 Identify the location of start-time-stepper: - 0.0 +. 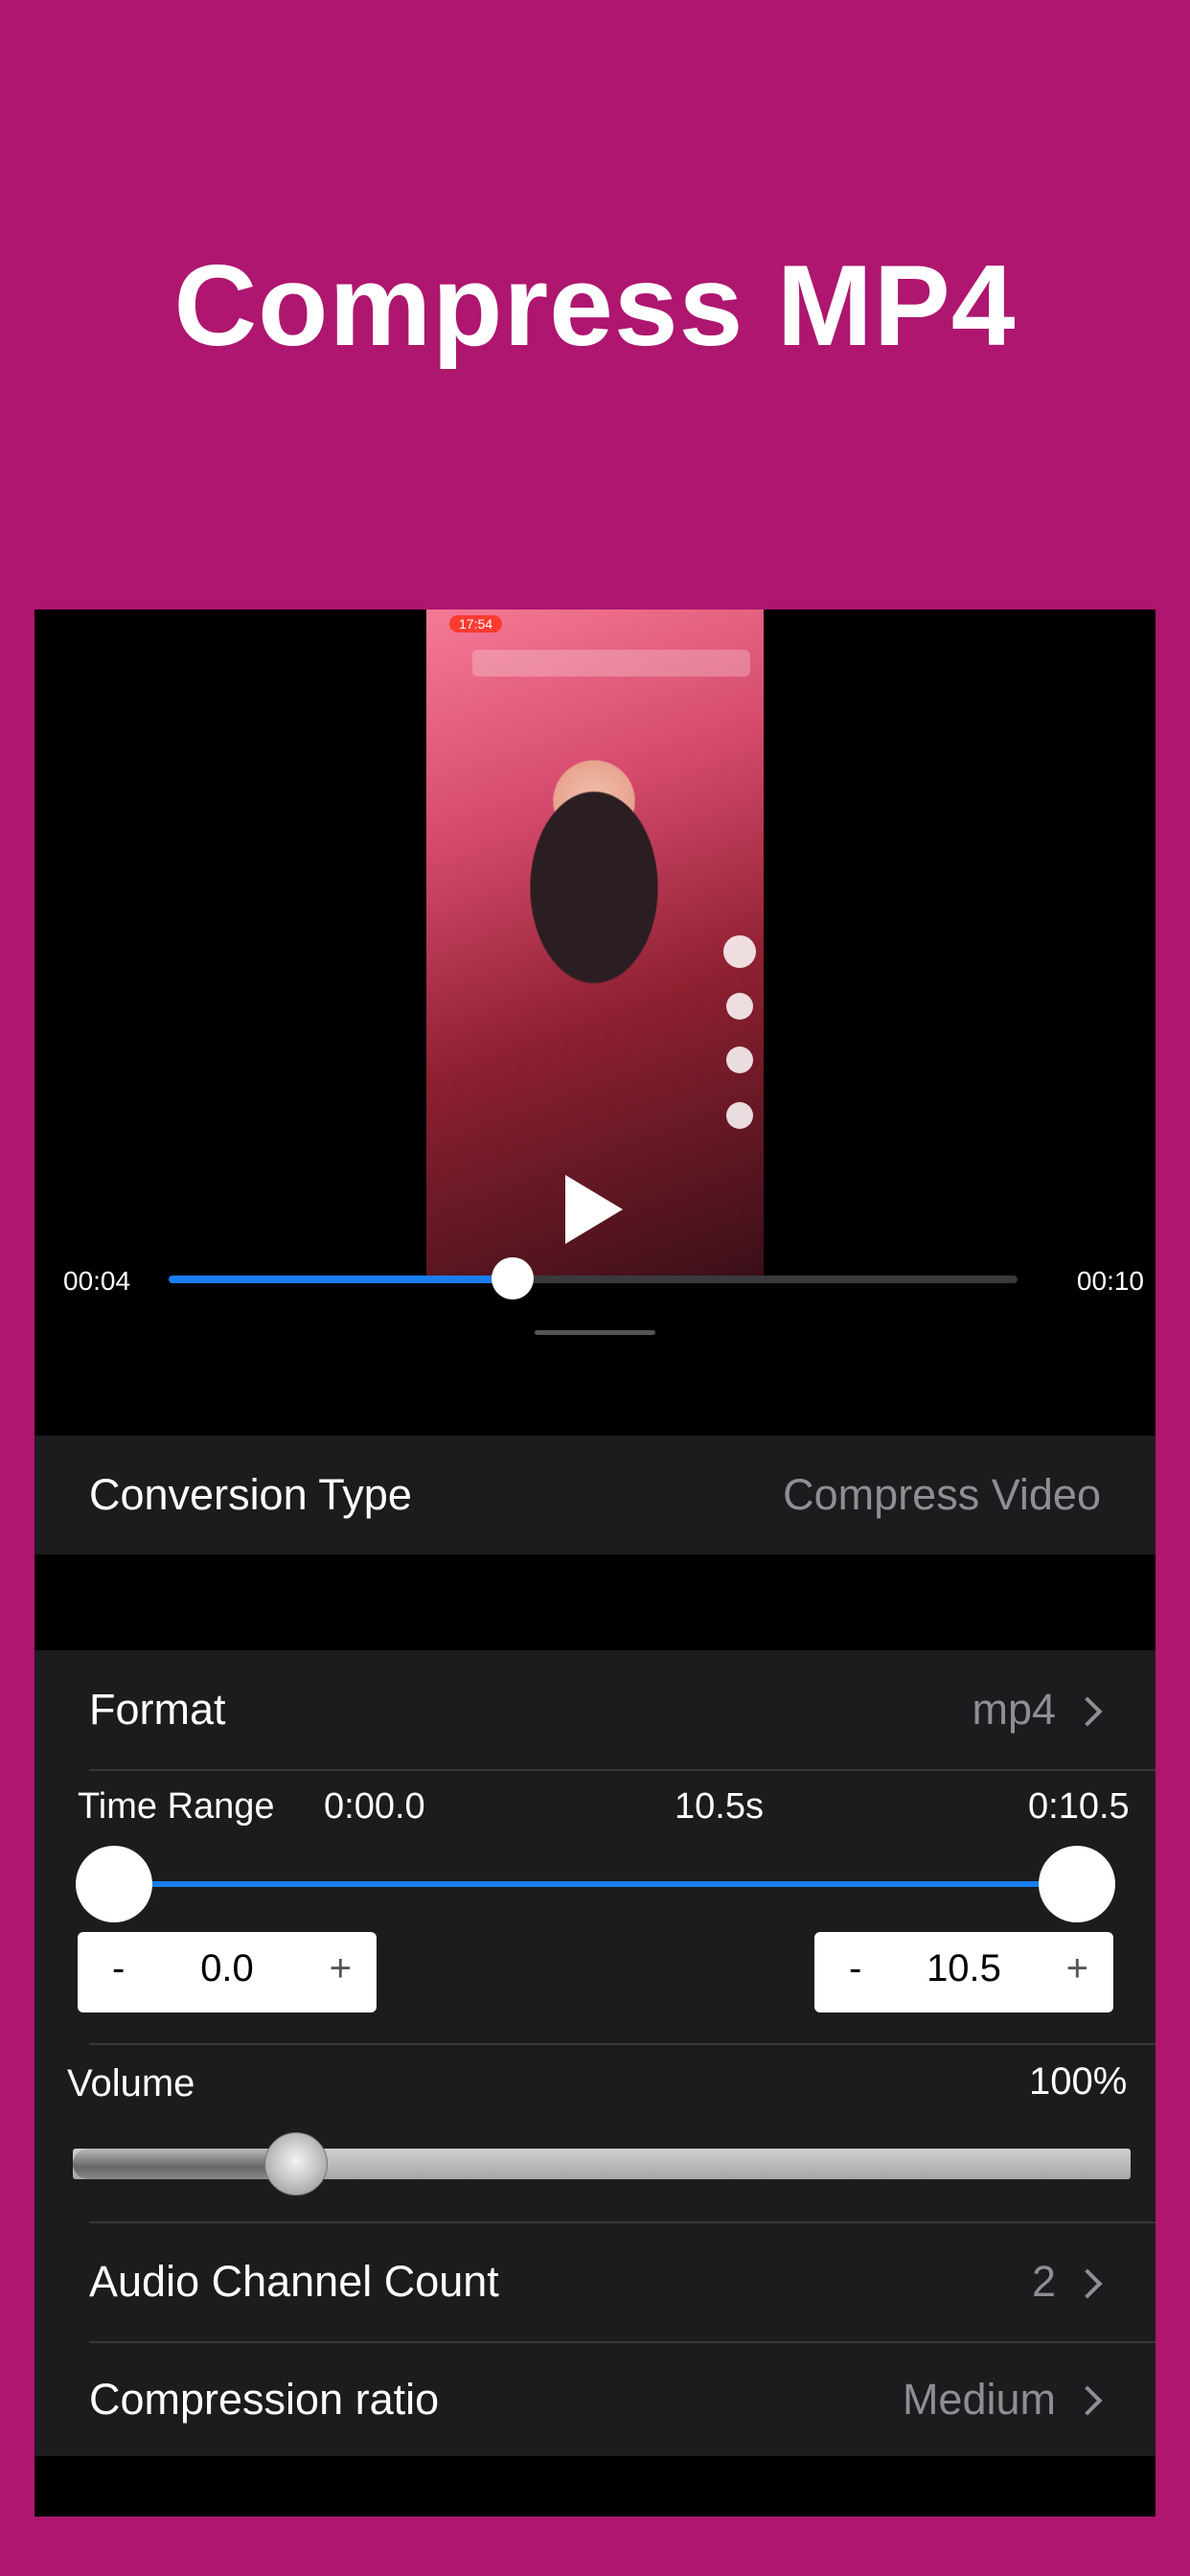
(228, 1972).